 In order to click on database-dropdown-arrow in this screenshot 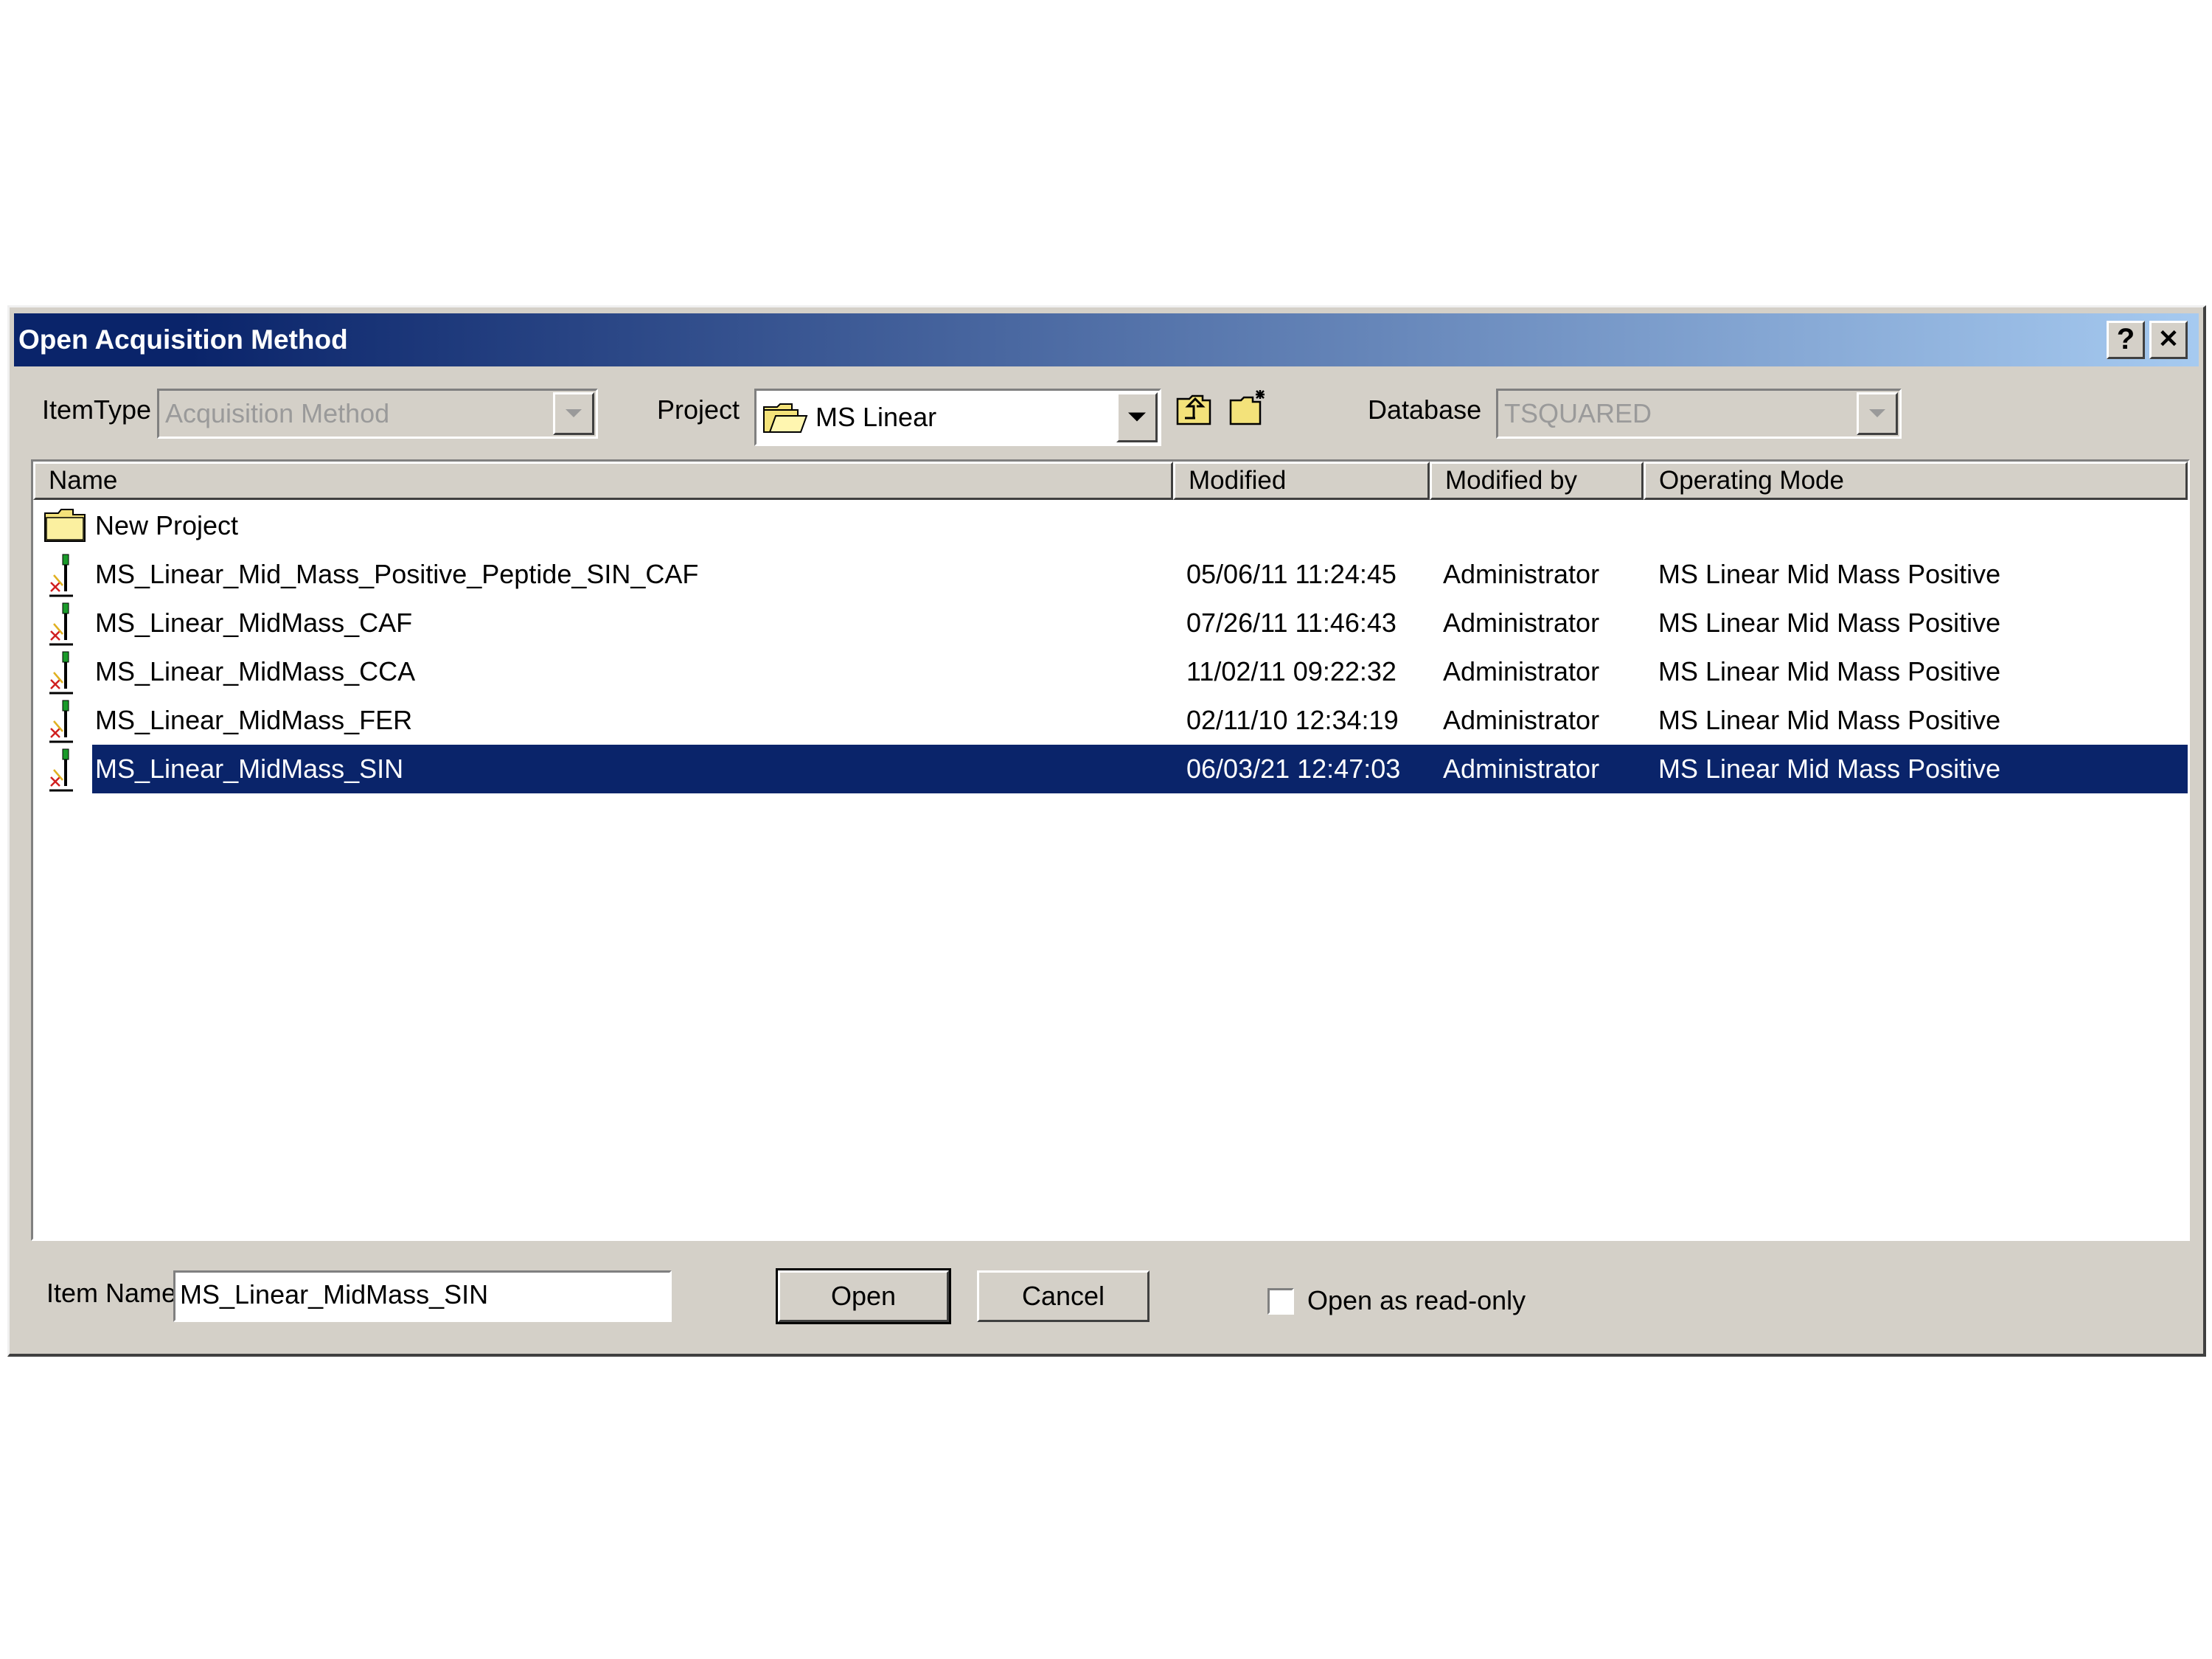, I will do `click(1877, 413)`.